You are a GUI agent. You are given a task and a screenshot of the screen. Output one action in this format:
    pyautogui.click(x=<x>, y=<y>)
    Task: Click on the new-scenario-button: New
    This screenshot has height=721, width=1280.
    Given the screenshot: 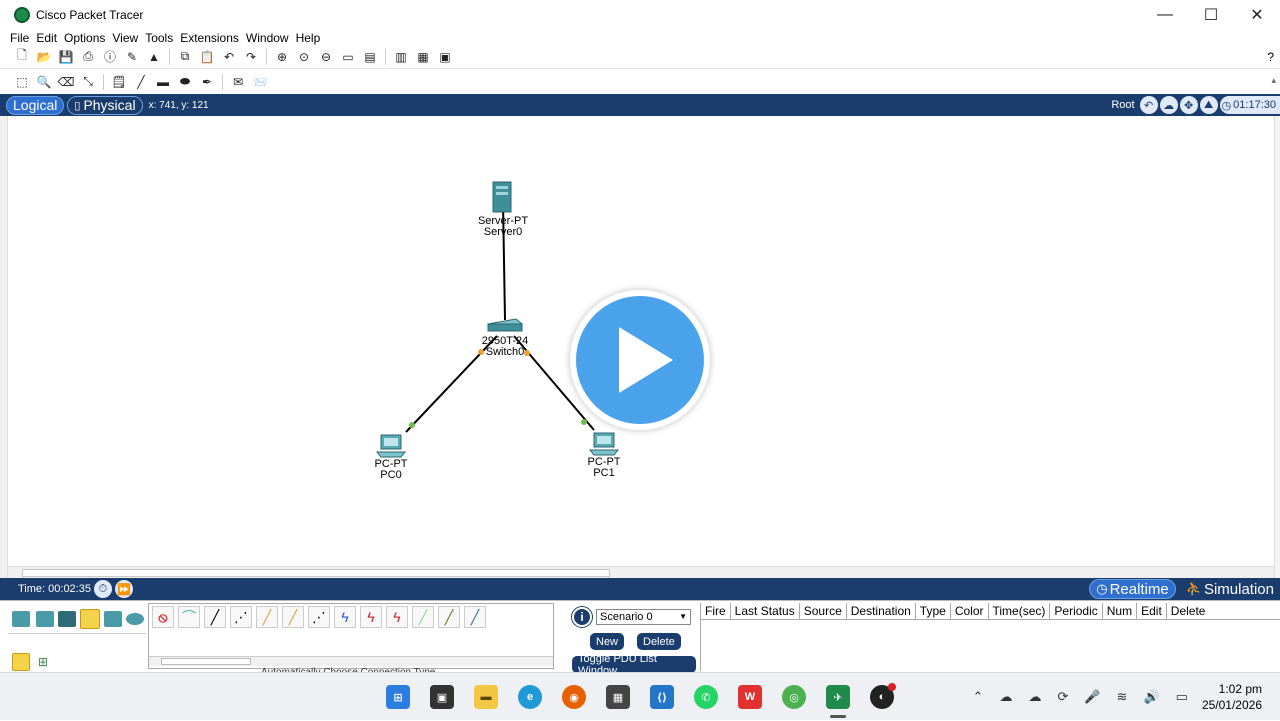 What is the action you would take?
    pyautogui.click(x=607, y=641)
    